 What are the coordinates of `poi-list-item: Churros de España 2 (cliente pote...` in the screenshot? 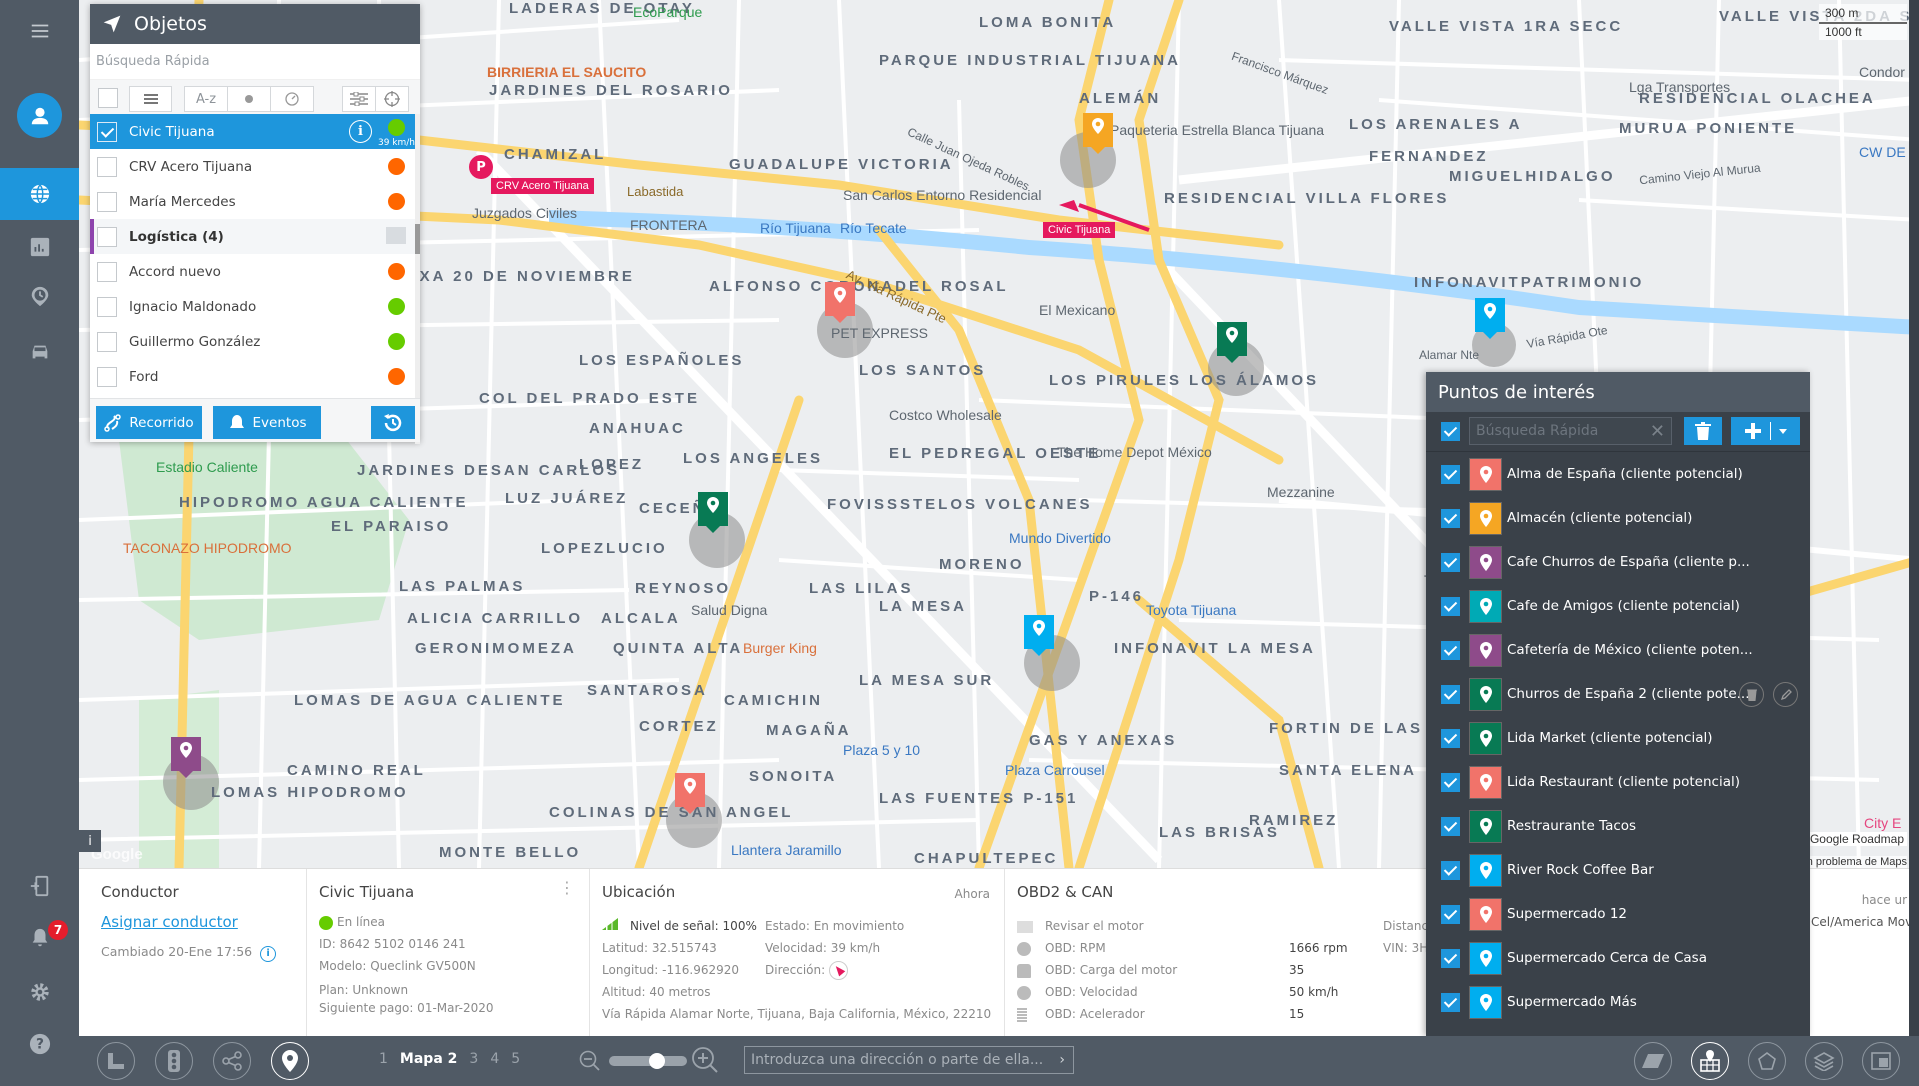 It's located at (1618, 694).